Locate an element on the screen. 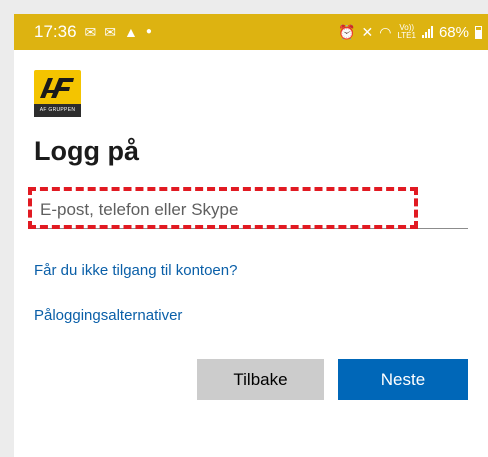  next-button: Neste is located at coordinates (403, 379).